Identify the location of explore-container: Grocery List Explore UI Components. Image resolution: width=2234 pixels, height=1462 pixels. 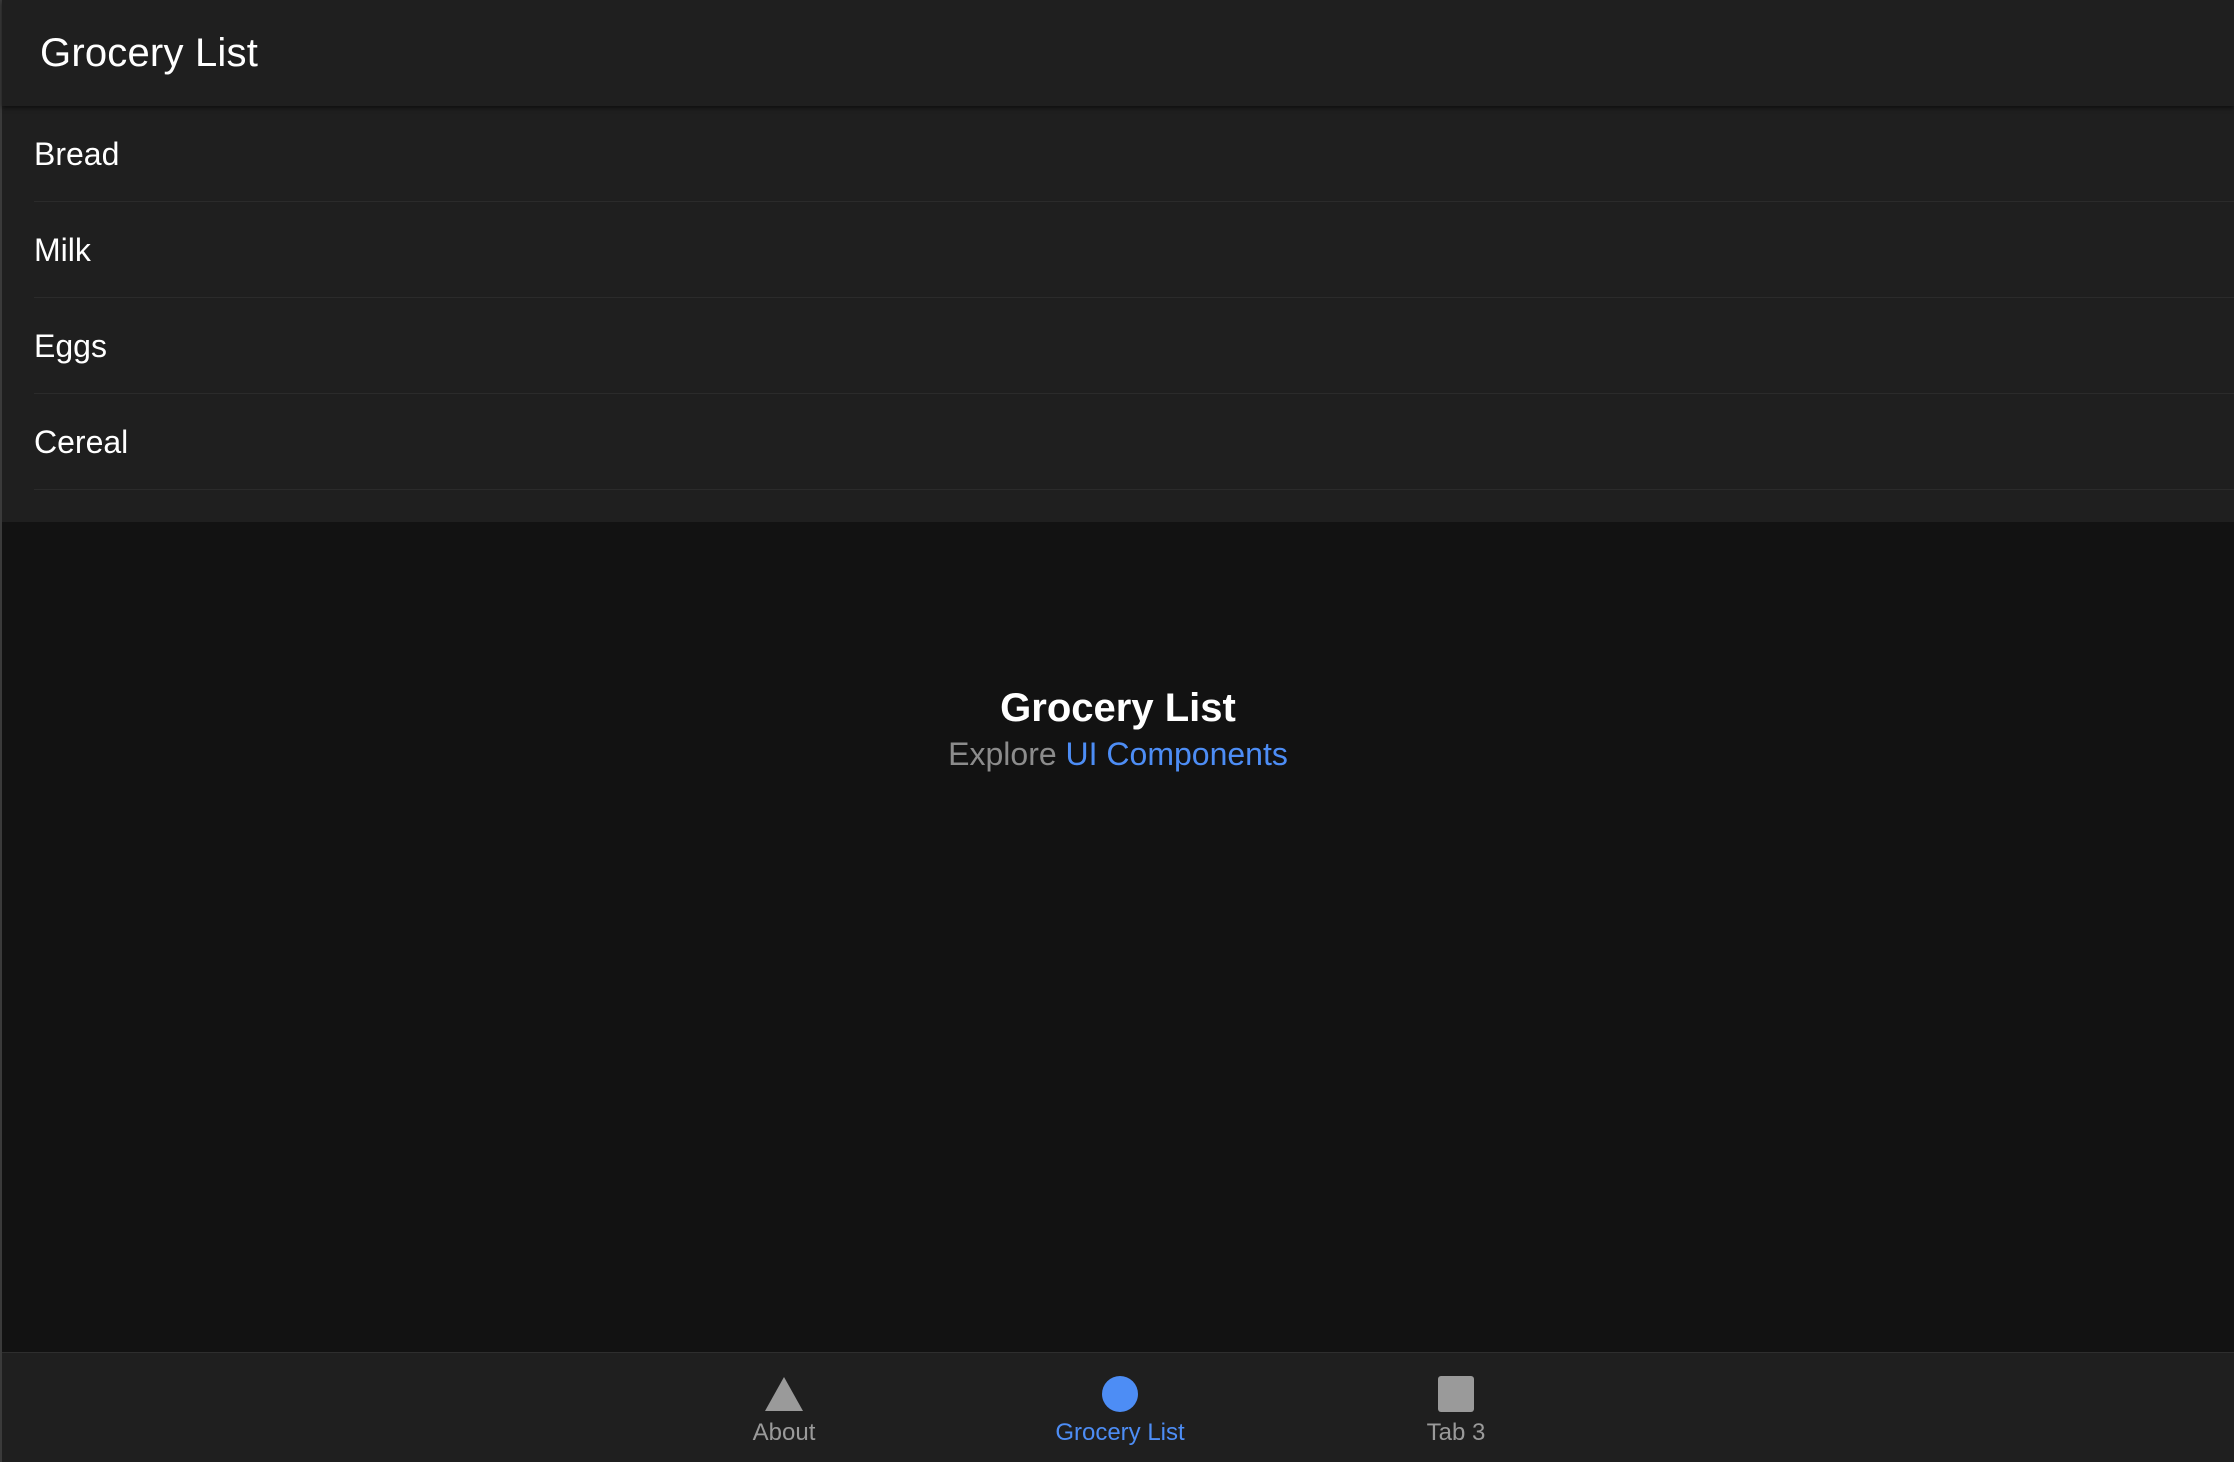
(1118, 730).